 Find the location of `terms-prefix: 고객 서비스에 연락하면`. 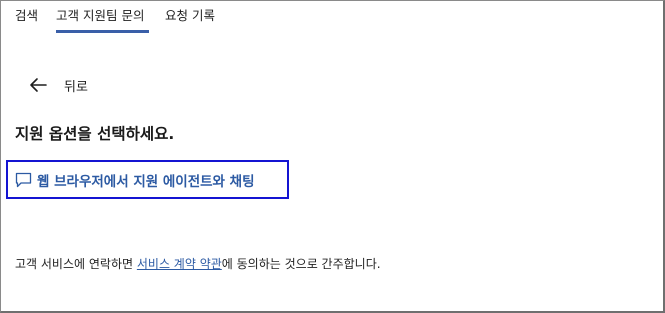

terms-prefix: 고객 서비스에 연락하면 is located at coordinates (76, 264).